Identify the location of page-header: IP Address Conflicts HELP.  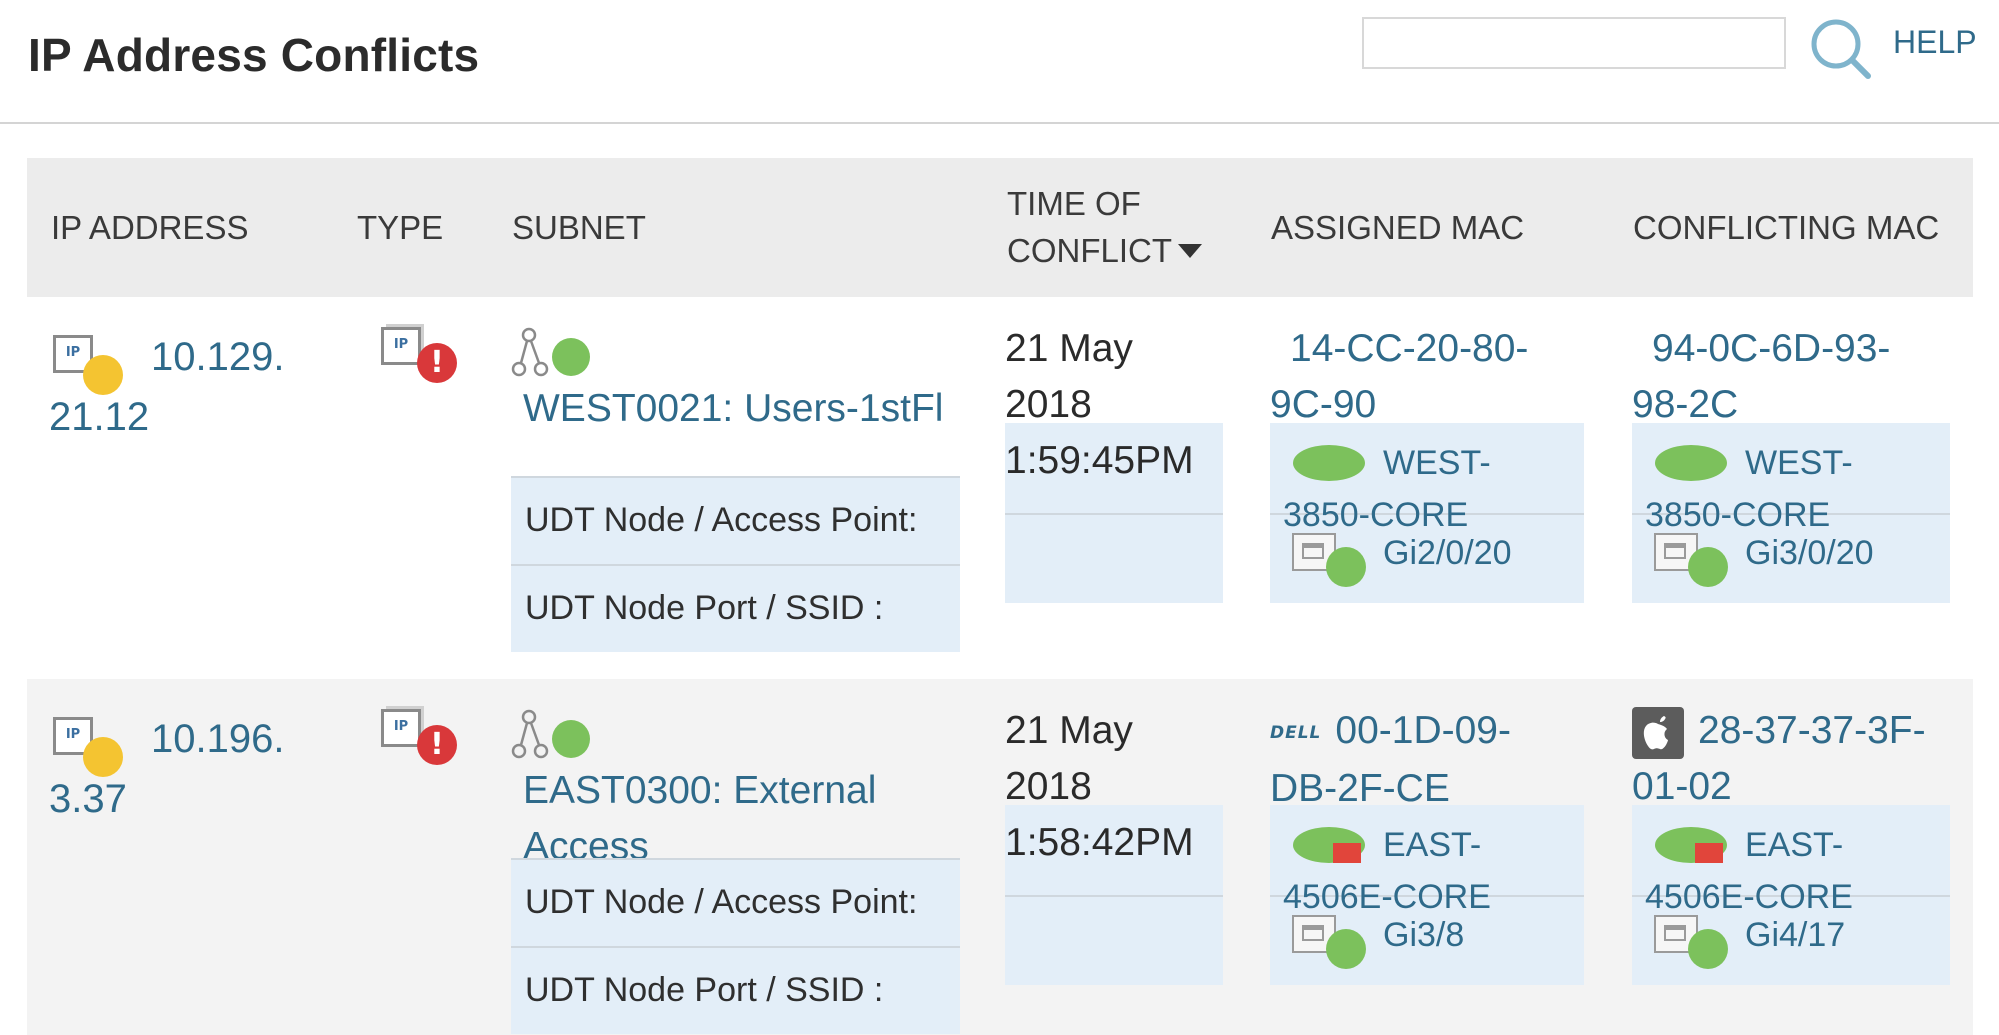
(999, 62).